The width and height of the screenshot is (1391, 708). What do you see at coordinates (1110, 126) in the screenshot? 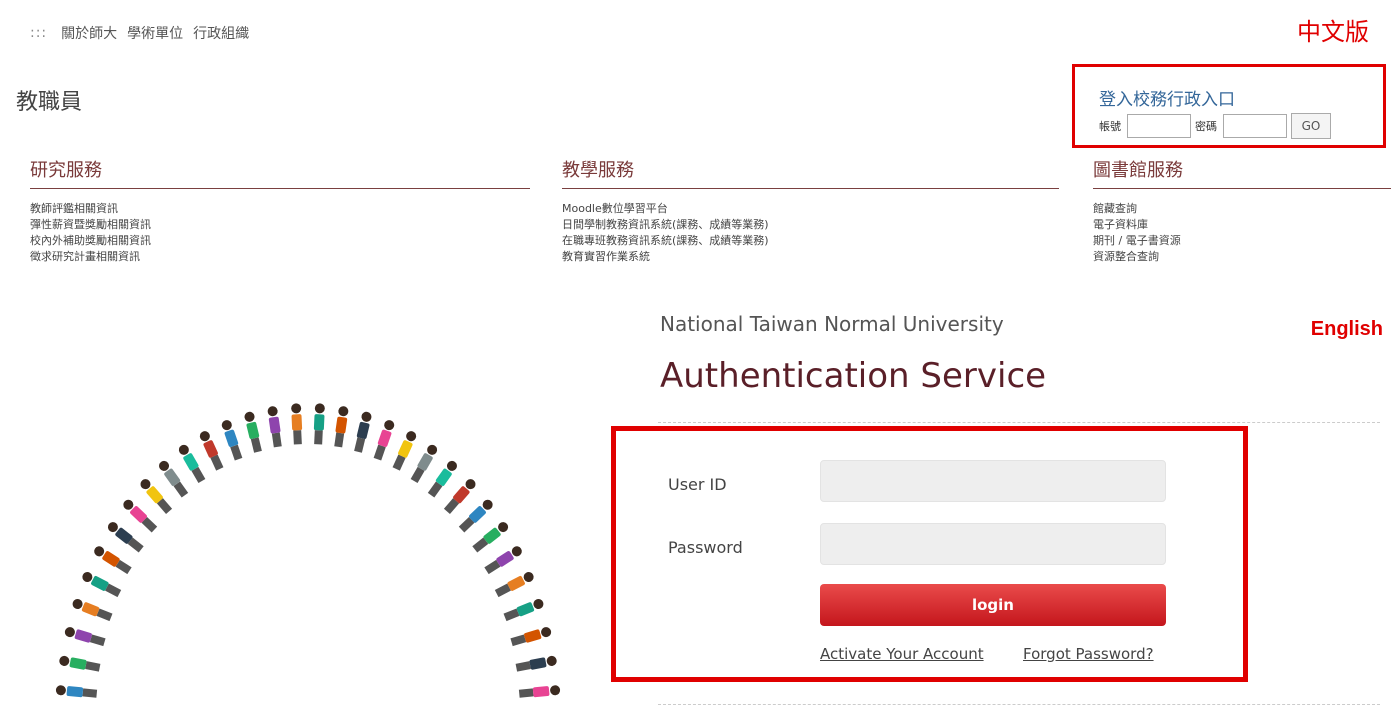
I see `admin-account-label: 帳號` at bounding box center [1110, 126].